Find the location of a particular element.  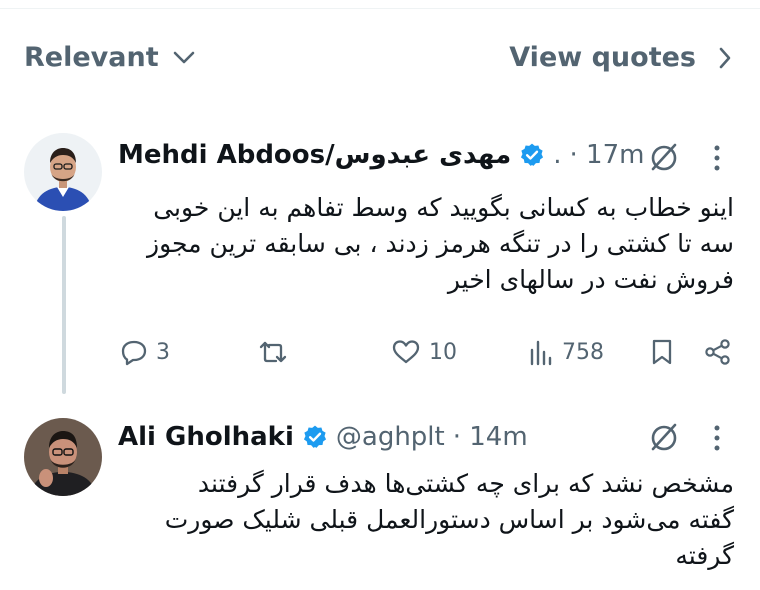

chevron-down-icon is located at coordinates (183, 57).